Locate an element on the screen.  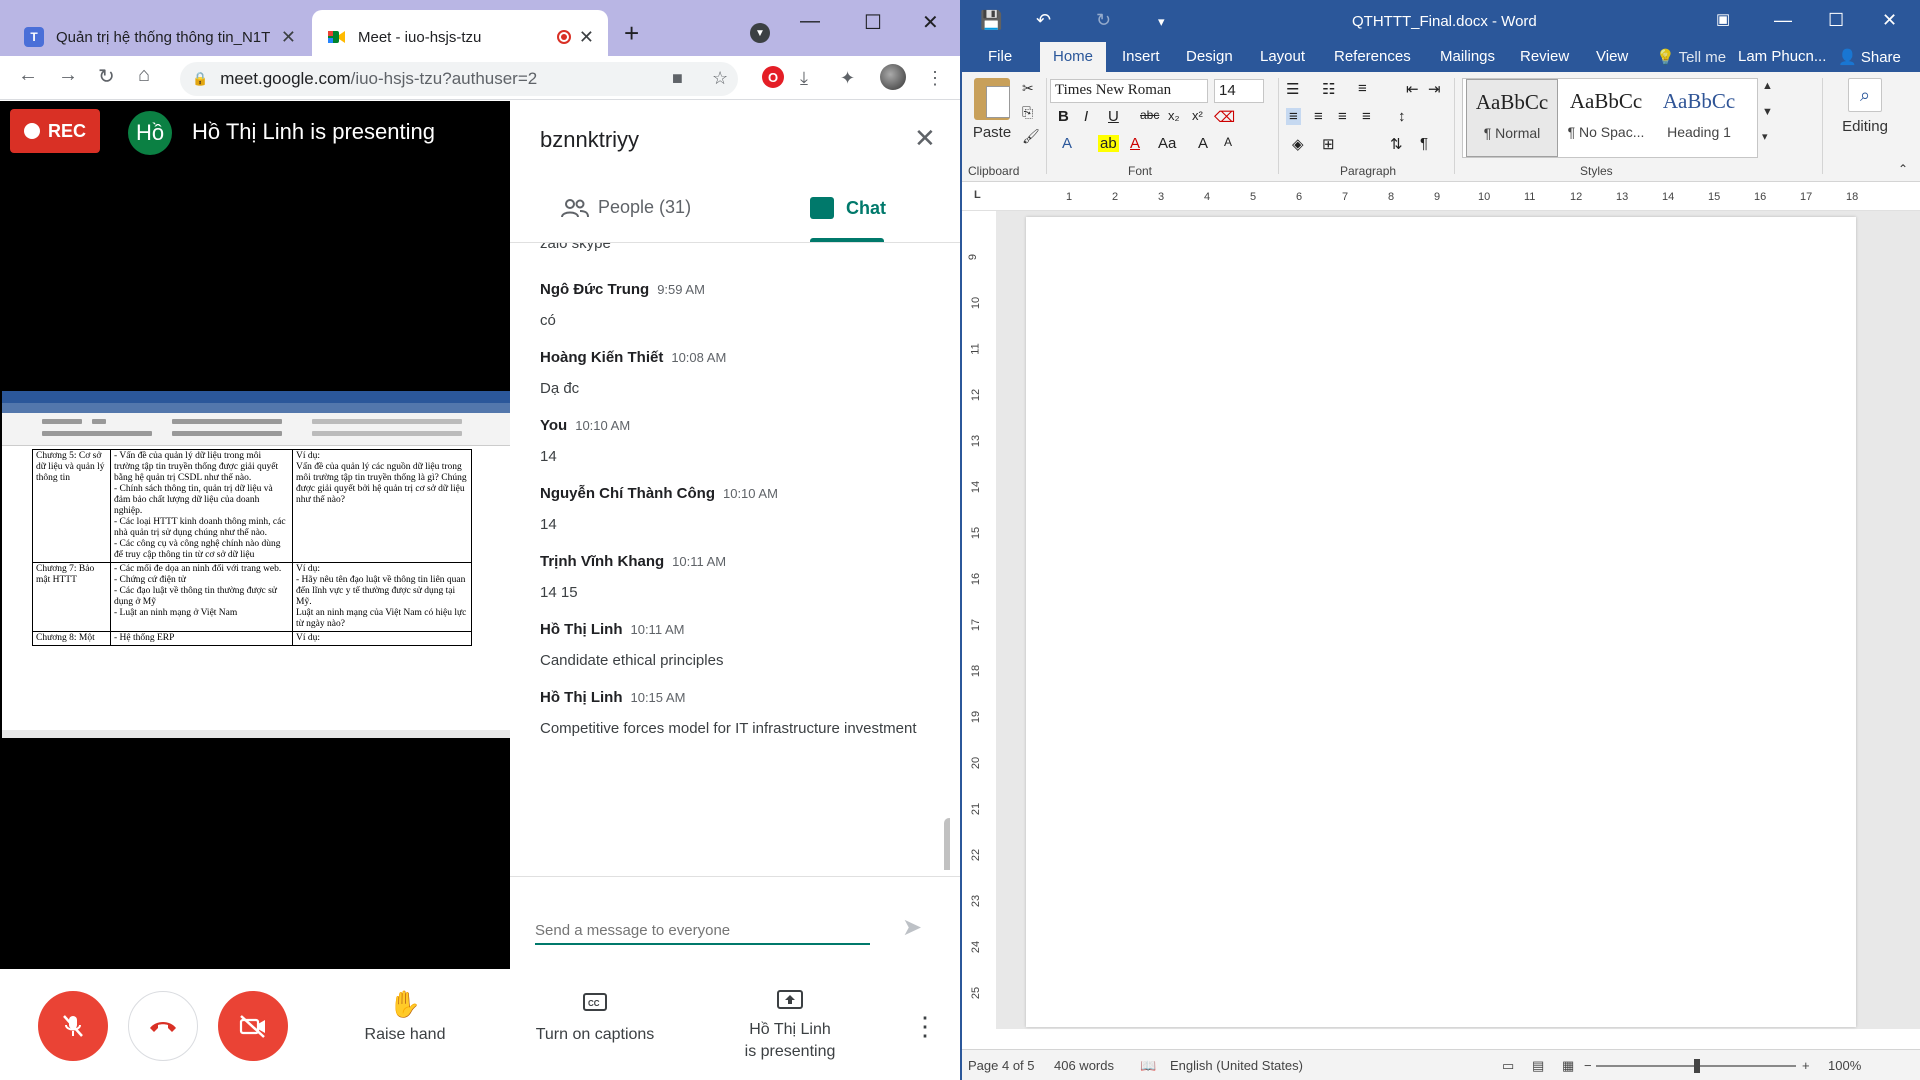
language: English (United States) is located at coordinates (1236, 1065).